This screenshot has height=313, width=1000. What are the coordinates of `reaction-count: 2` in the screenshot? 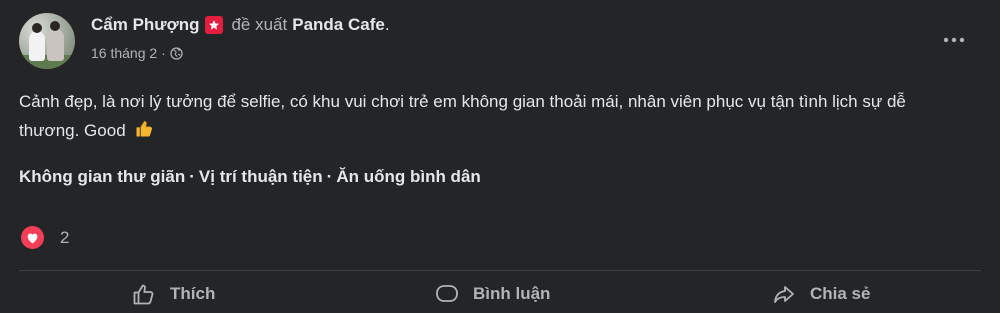 It's located at (65, 237).